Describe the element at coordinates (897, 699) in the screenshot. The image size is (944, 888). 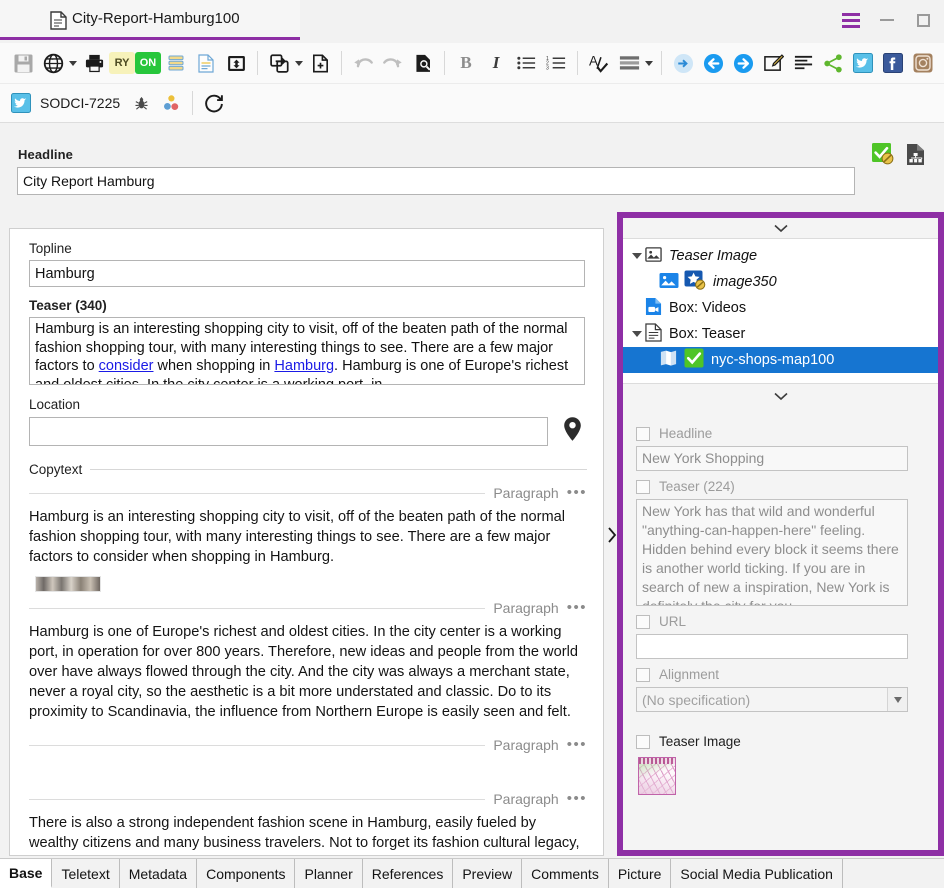
I see `chevron-down-icon` at that location.